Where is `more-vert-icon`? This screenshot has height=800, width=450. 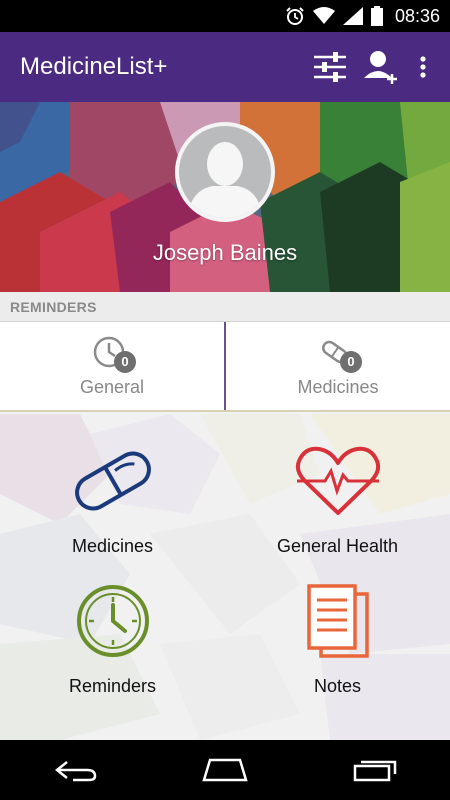
more-vert-icon is located at coordinates (423, 67).